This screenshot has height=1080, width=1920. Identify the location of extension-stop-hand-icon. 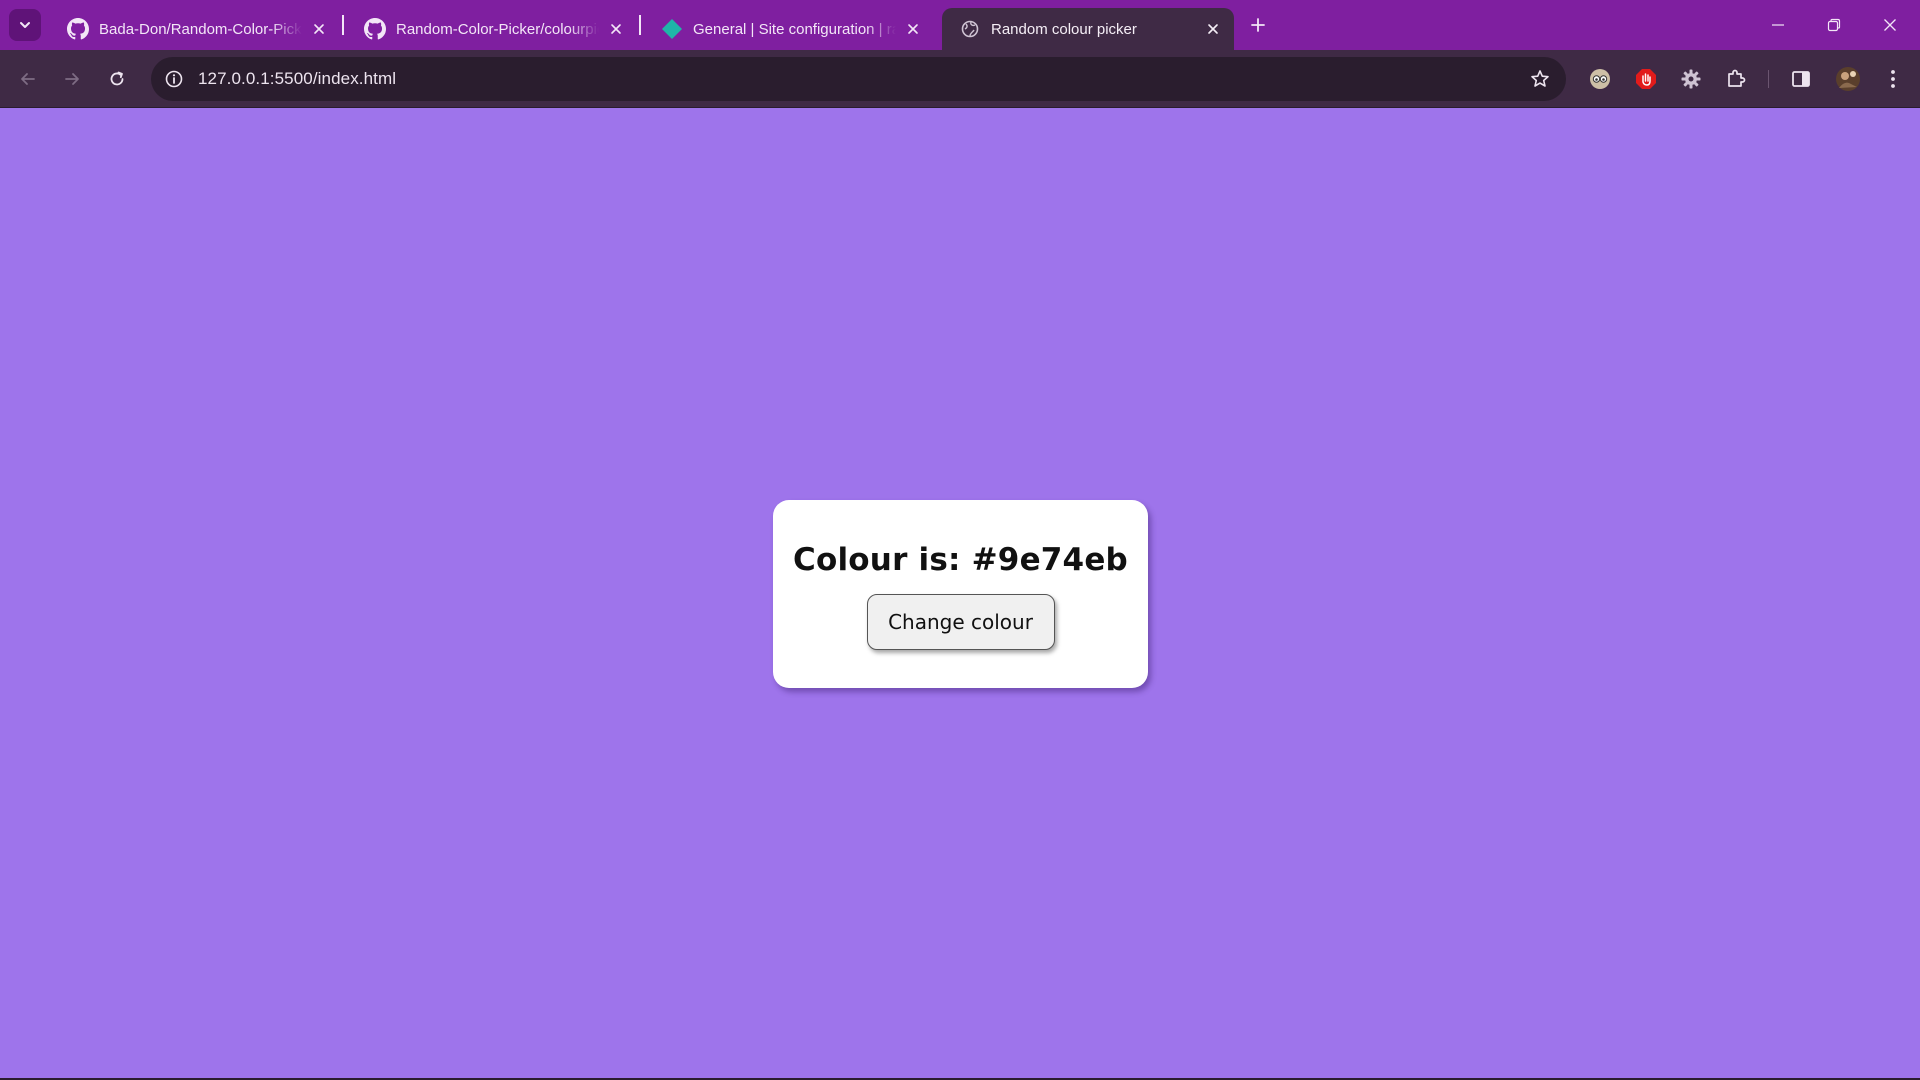
(1646, 79).